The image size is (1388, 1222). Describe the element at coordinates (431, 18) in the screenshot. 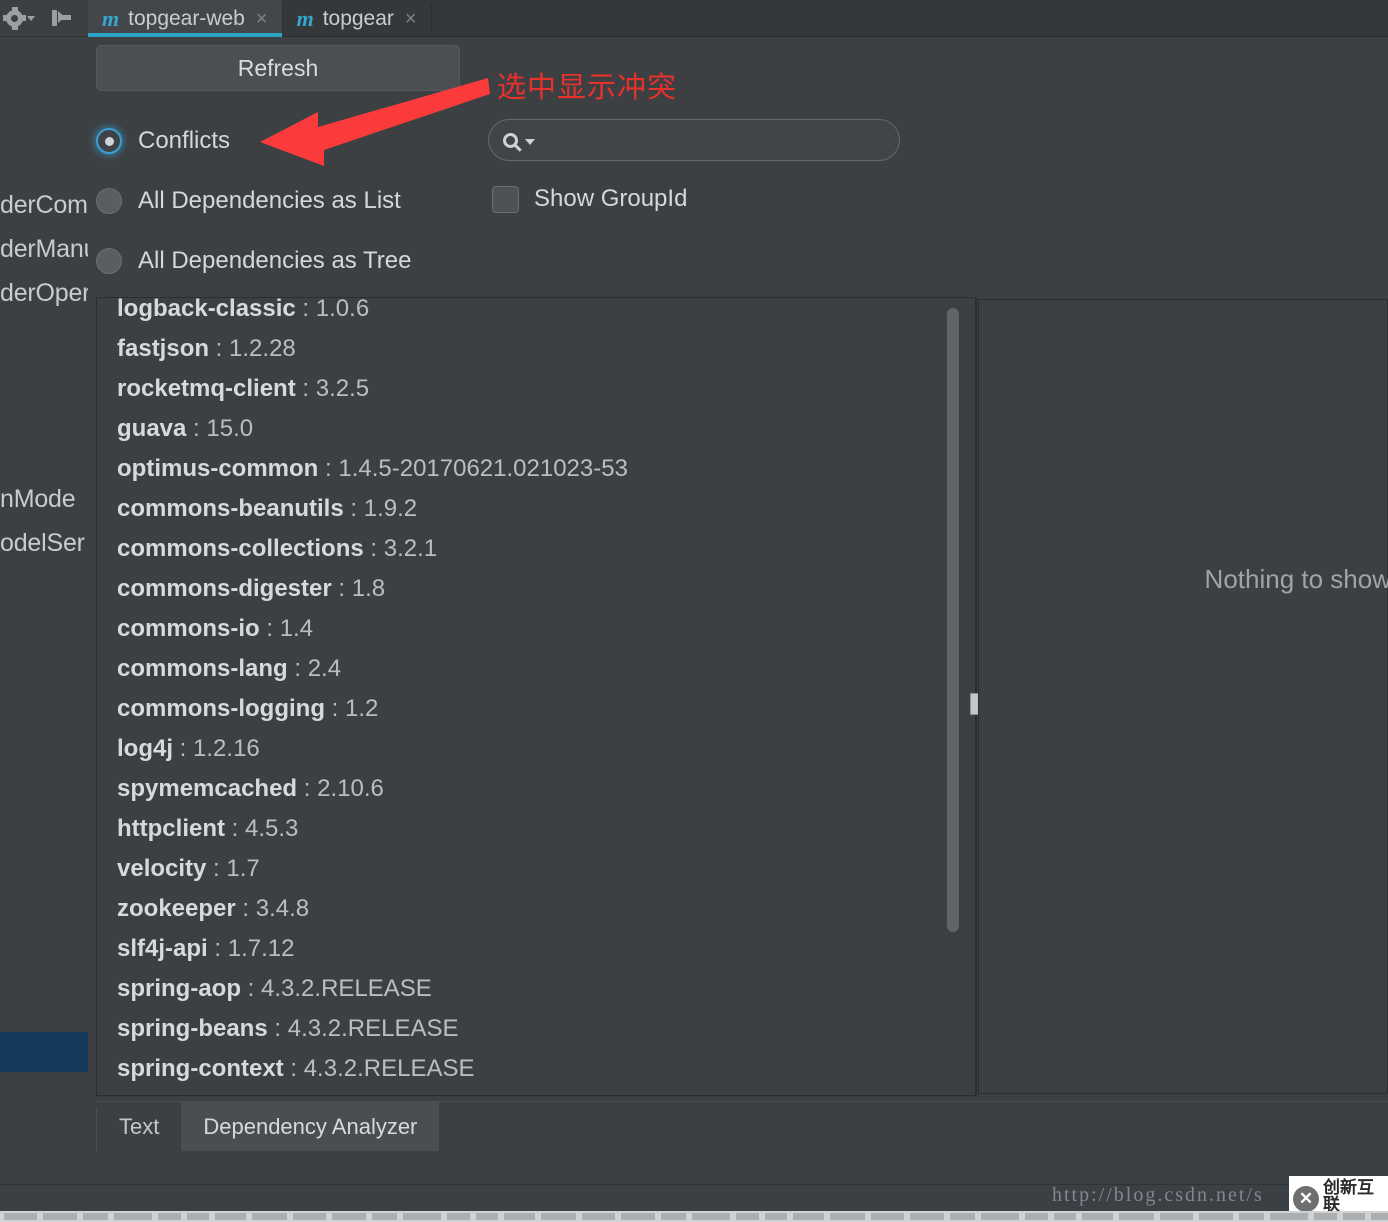

I see `tab-divider` at that location.